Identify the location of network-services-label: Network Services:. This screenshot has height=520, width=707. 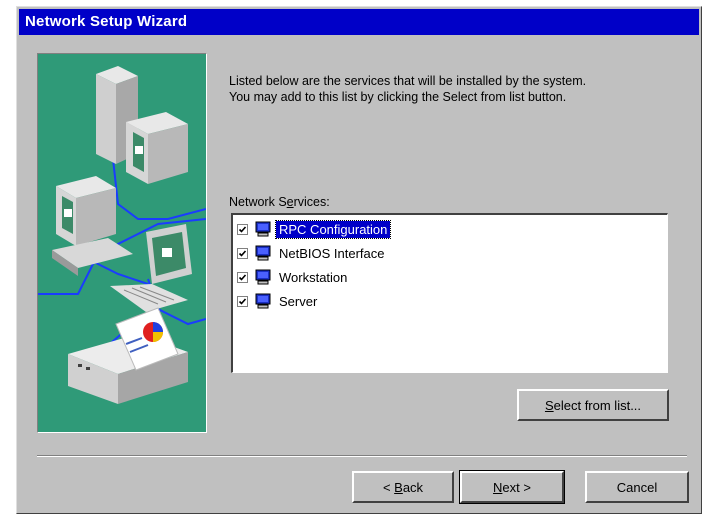
(279, 202).